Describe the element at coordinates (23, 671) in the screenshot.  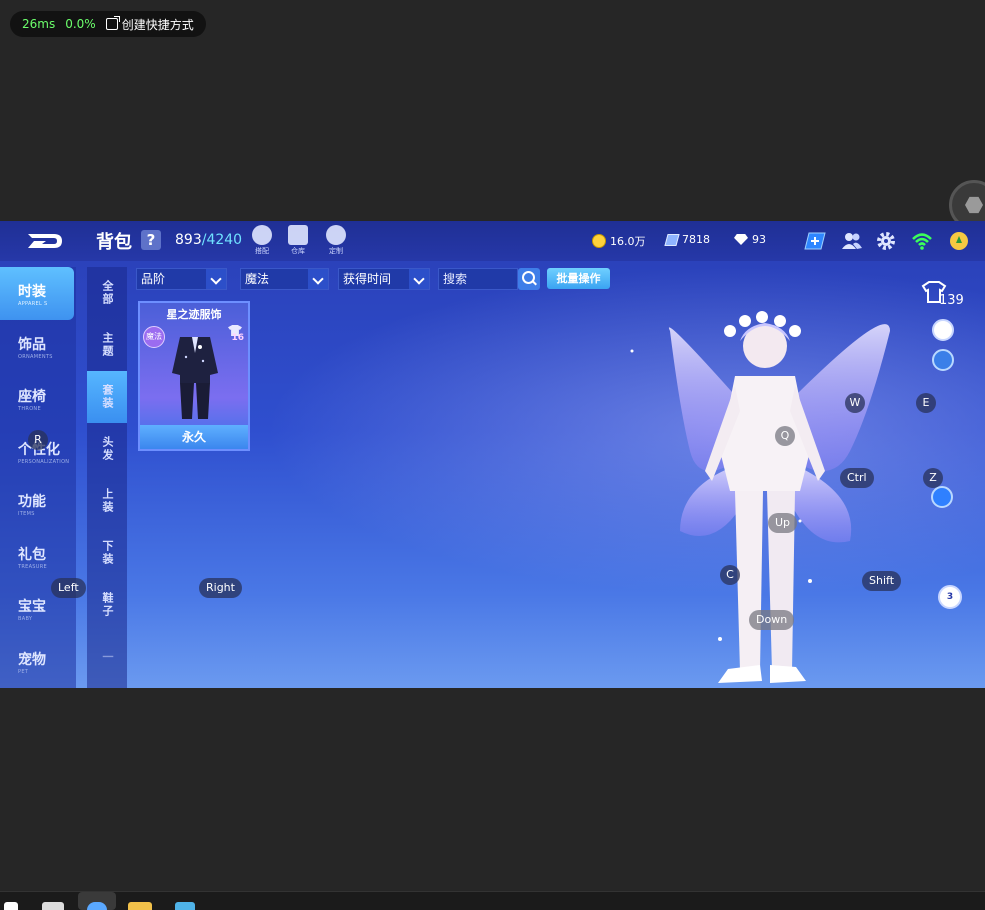
I see `category-sublabel: PET` at that location.